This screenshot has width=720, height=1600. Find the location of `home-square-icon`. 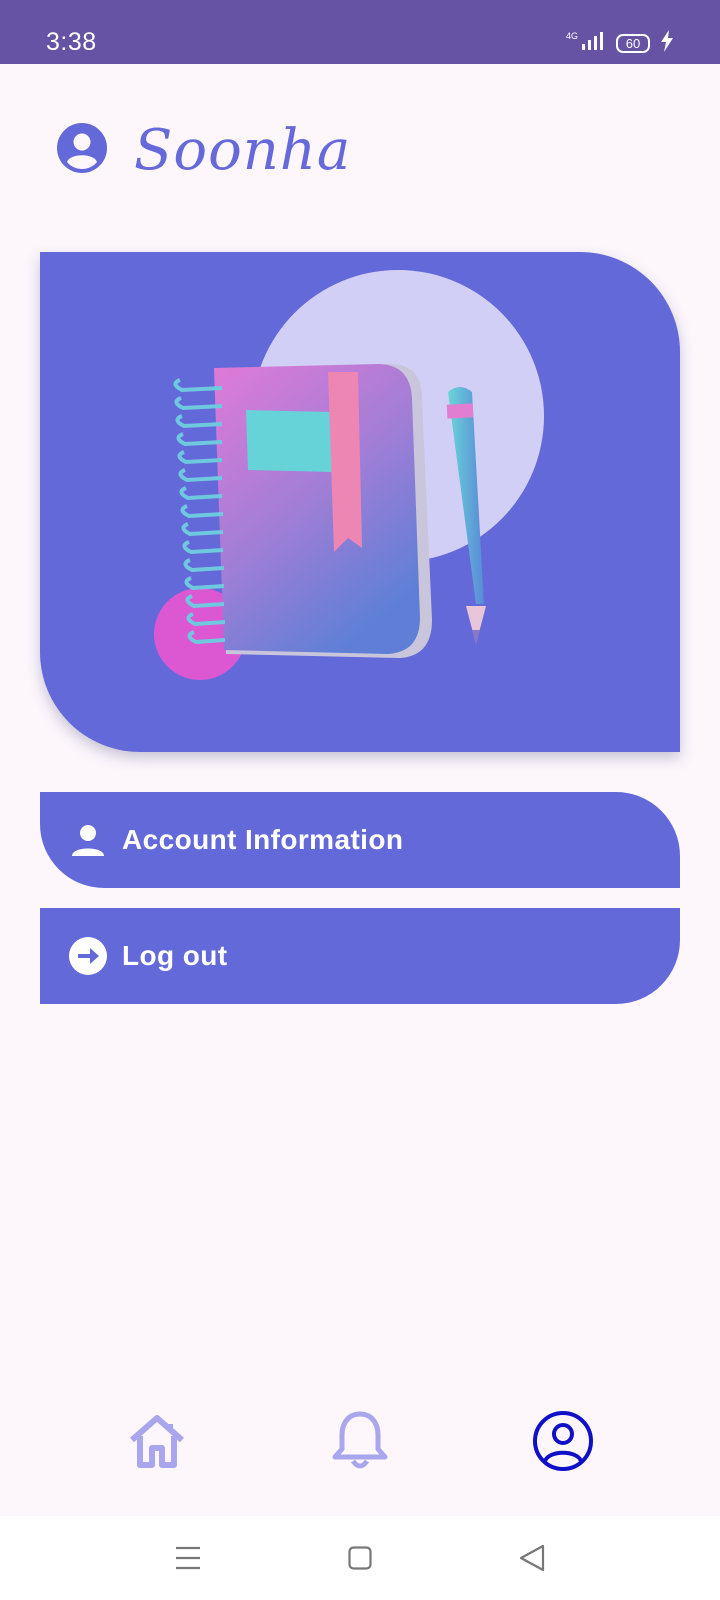

home-square-icon is located at coordinates (360, 1558).